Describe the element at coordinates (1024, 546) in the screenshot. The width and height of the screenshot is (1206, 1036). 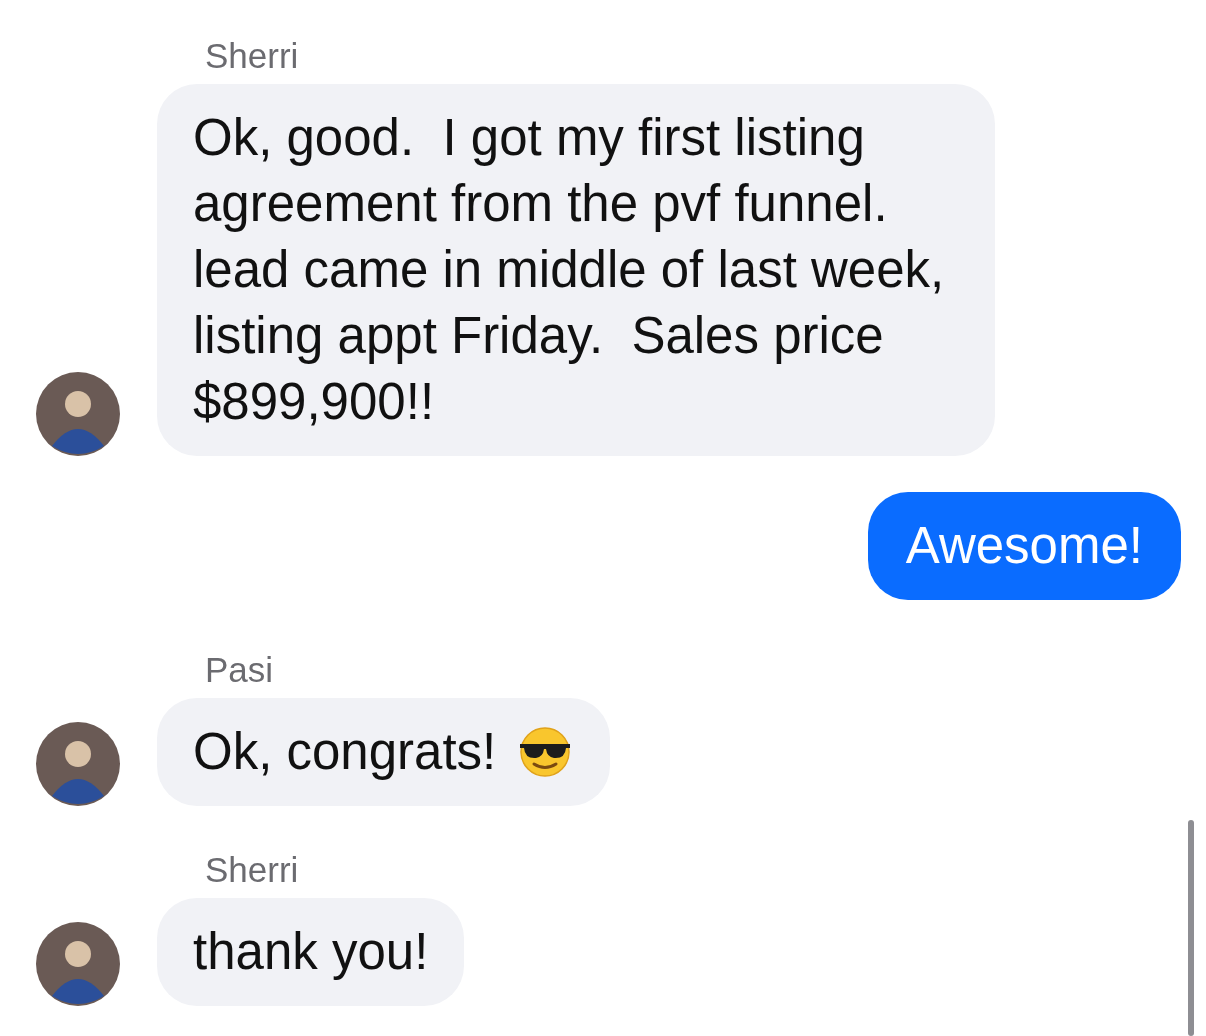
I see `message-bubble: Awesome!` at that location.